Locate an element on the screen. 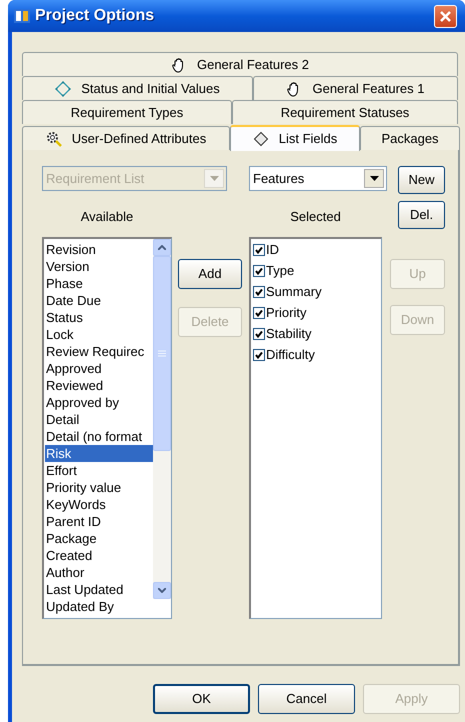 This screenshot has width=465, height=722. list-item: Last Updated is located at coordinates (99, 589).